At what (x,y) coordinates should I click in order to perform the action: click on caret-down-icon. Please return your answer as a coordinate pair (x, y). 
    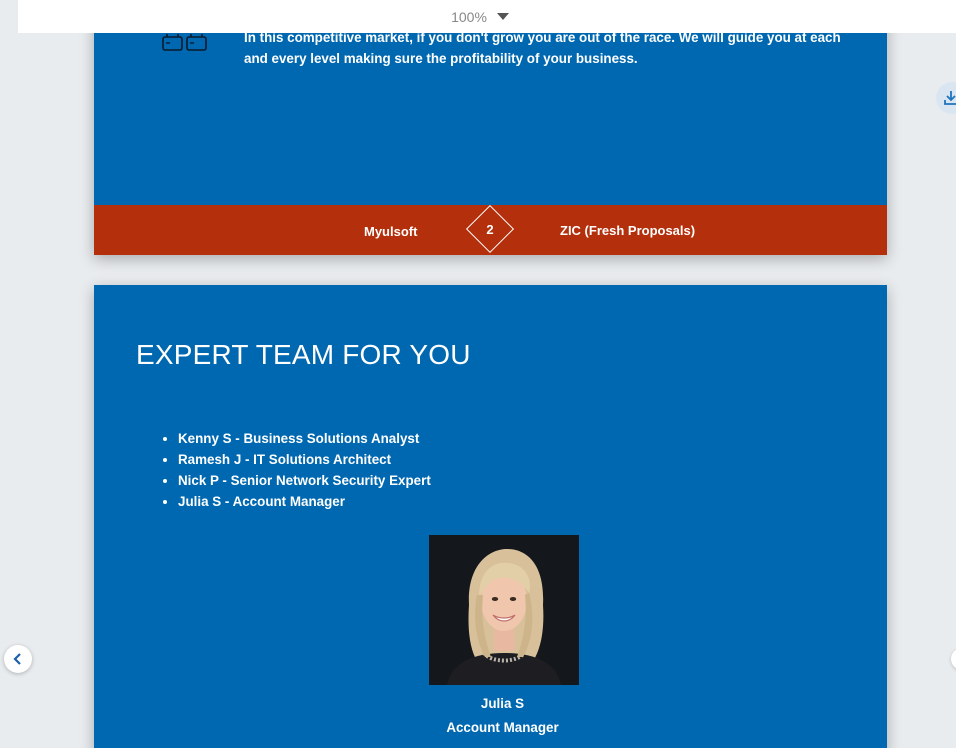
    Looking at the image, I should click on (502, 16).